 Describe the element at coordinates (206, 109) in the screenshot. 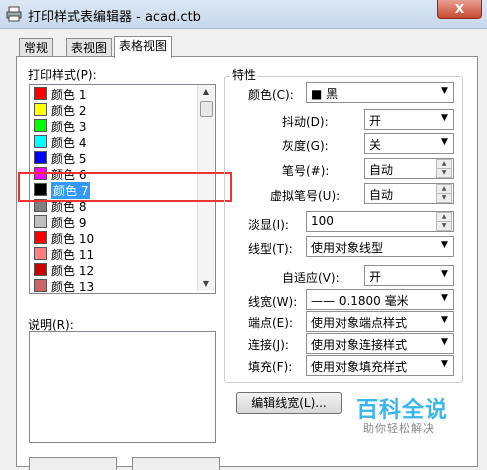

I see `scroll-thumb` at that location.